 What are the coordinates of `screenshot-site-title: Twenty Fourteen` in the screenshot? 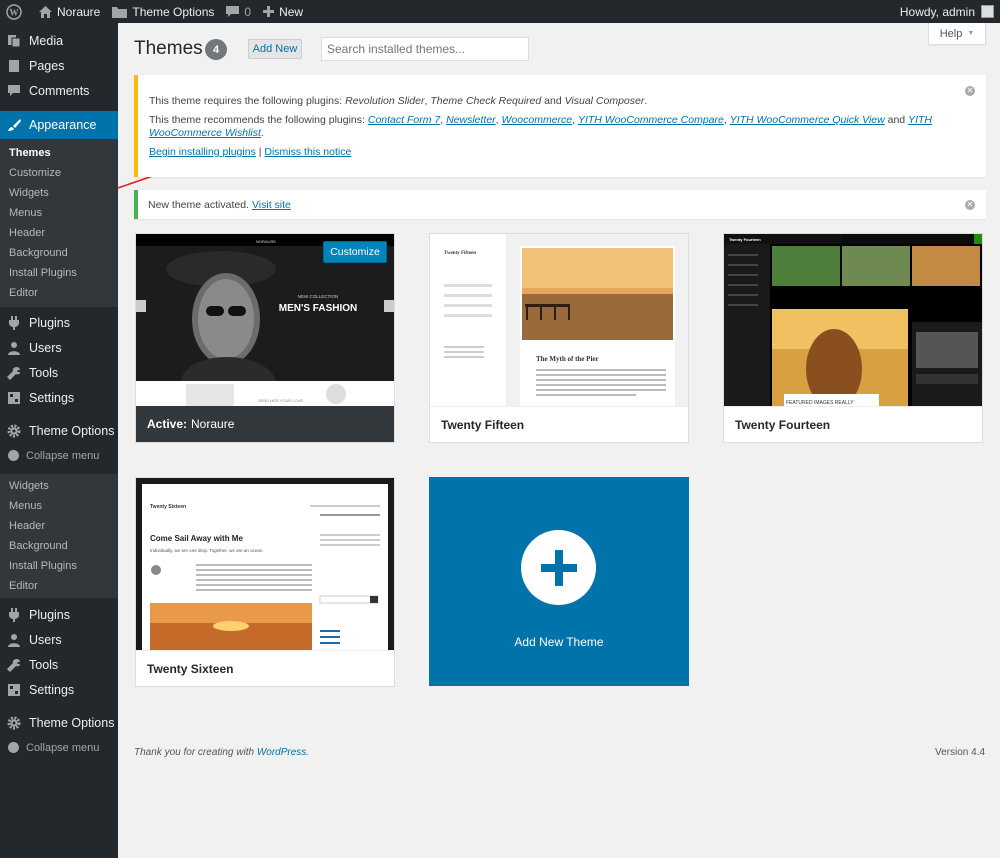 It's located at (745, 239).